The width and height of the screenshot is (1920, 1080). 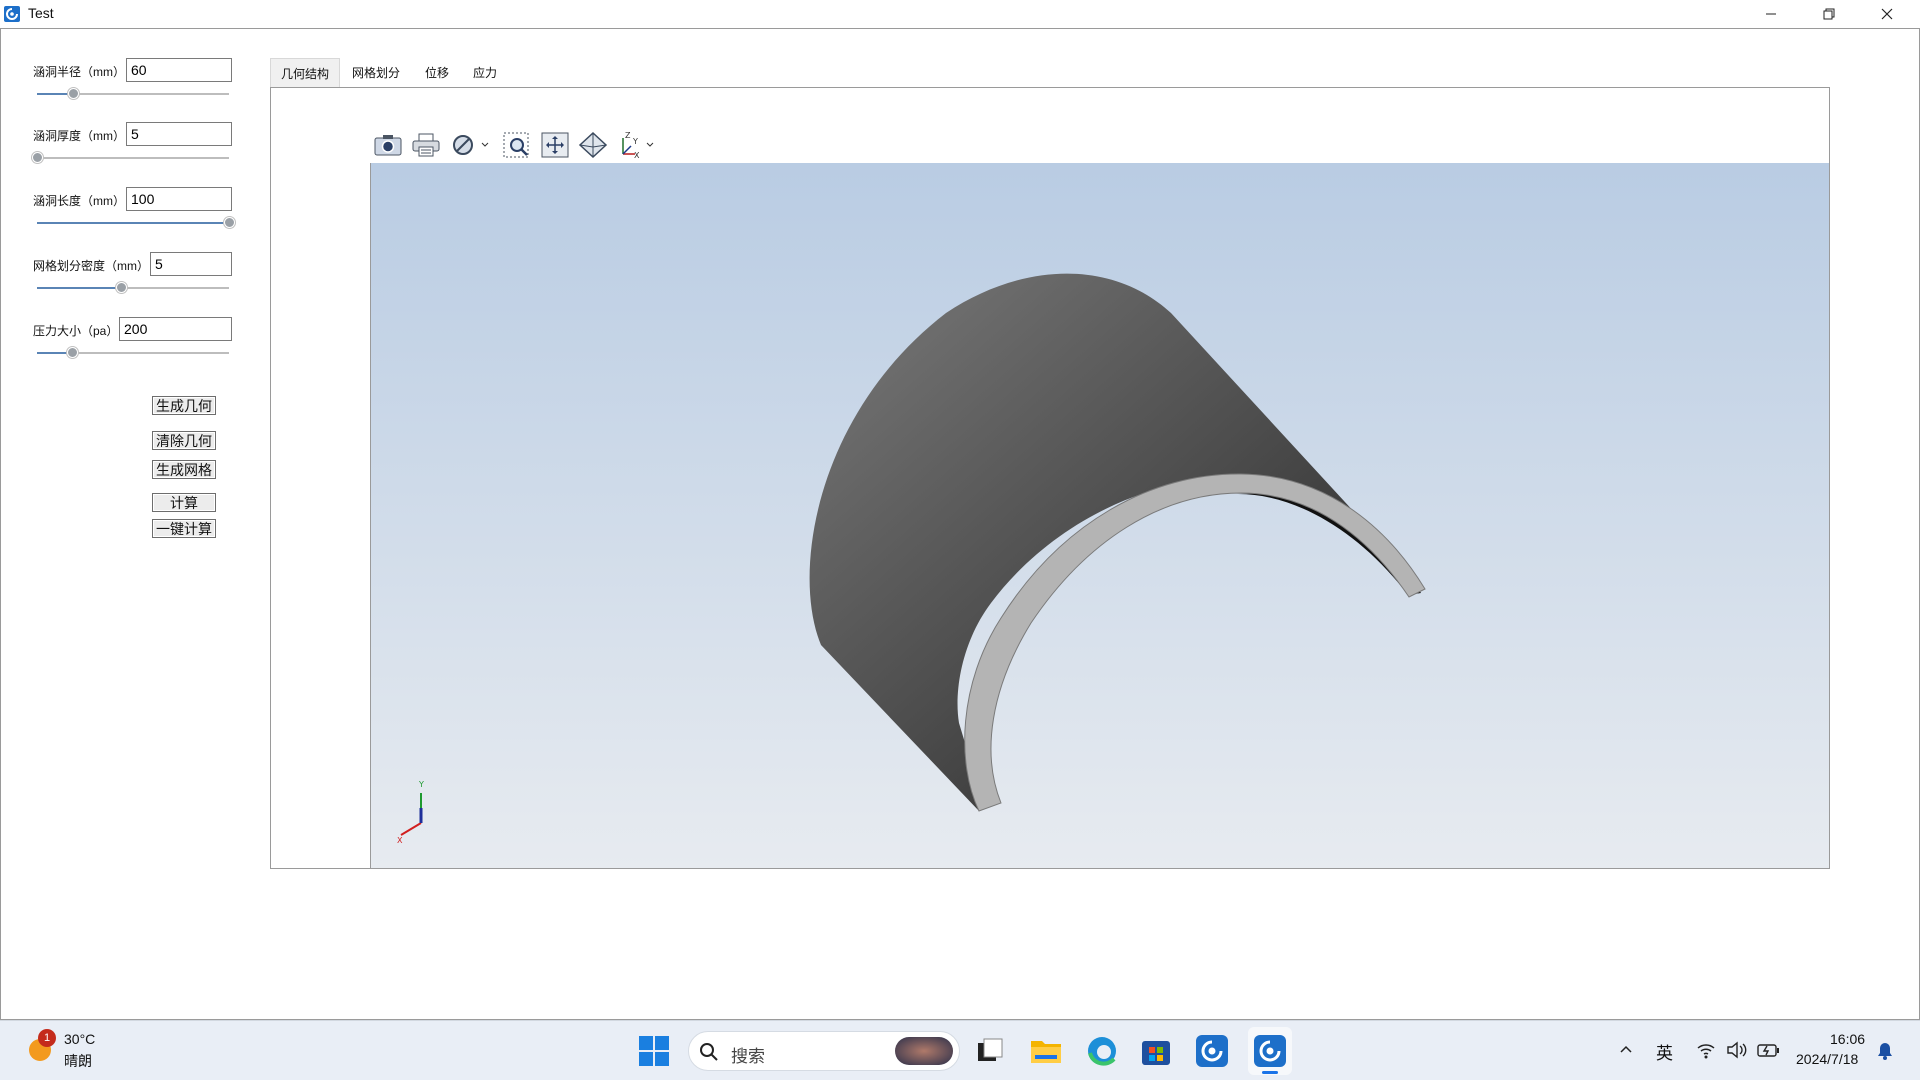 I want to click on tab-meshing: 网格划分, so click(x=376, y=72).